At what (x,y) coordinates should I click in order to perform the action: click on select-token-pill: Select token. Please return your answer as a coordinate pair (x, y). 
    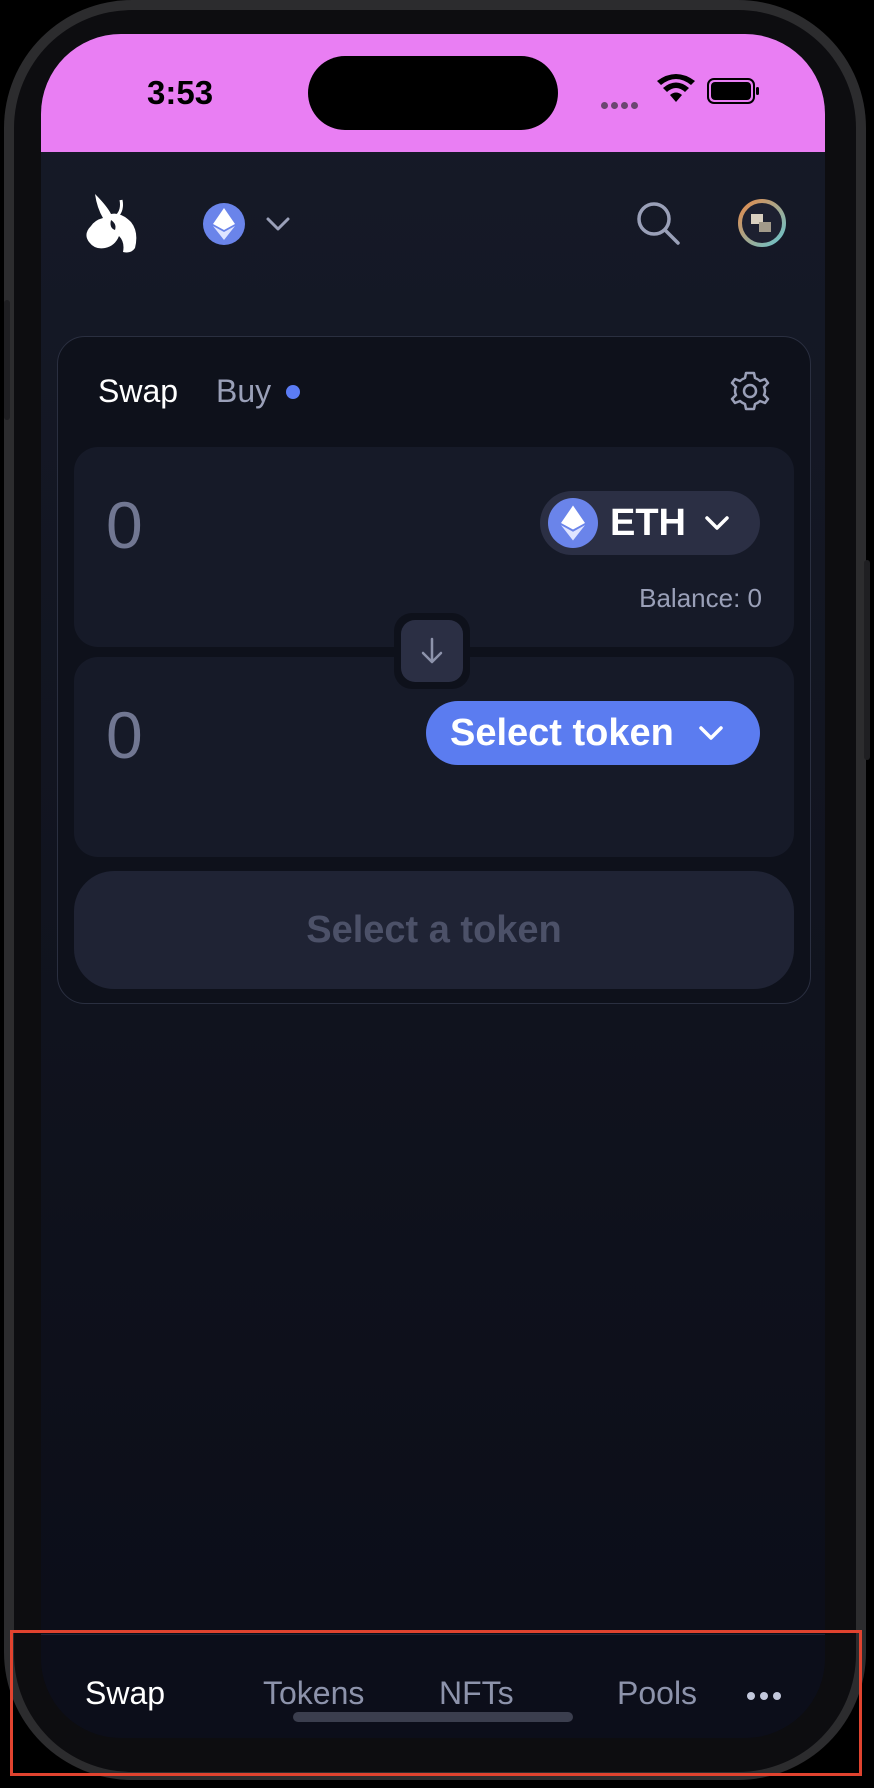
    Looking at the image, I should click on (593, 733).